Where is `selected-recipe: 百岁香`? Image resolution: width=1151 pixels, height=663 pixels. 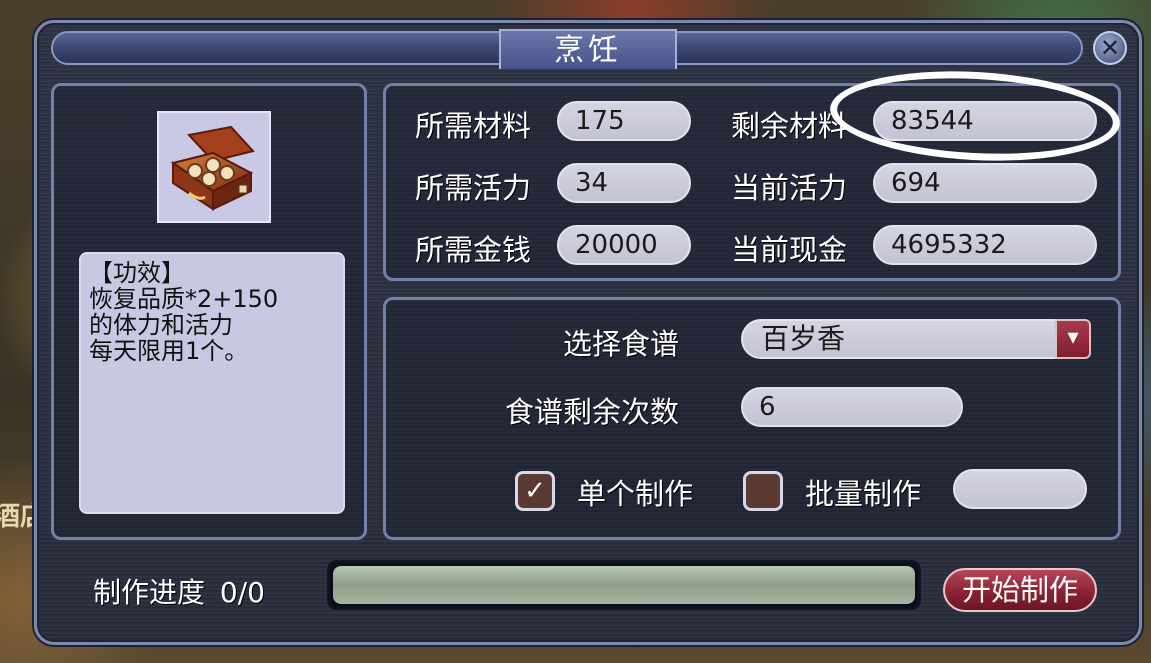
selected-recipe: 百岁香 is located at coordinates (803, 338).